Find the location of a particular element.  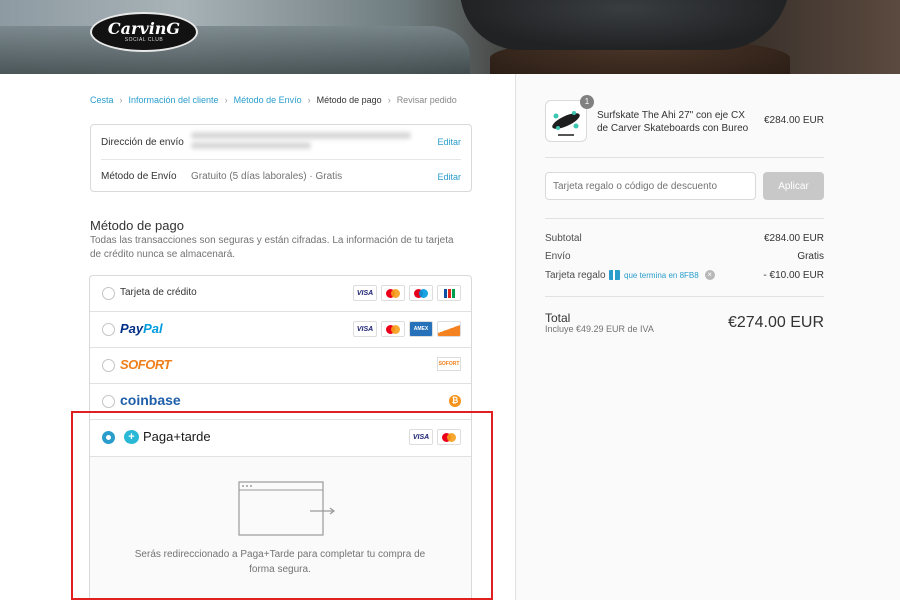

discount-code-input is located at coordinates (650, 186).